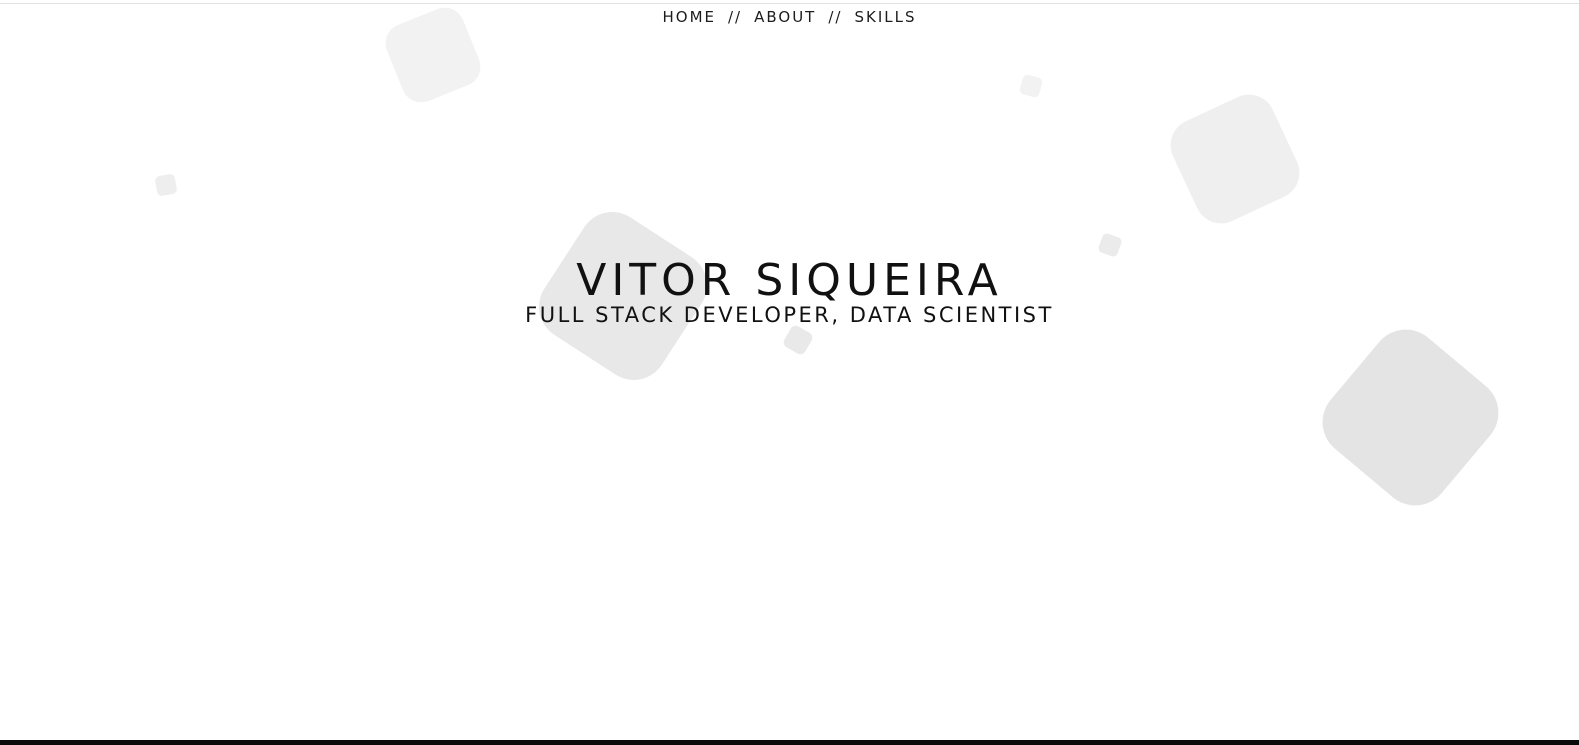 The height and width of the screenshot is (745, 1579). I want to click on hero-title: VITOR SIQUEIRA, so click(789, 280).